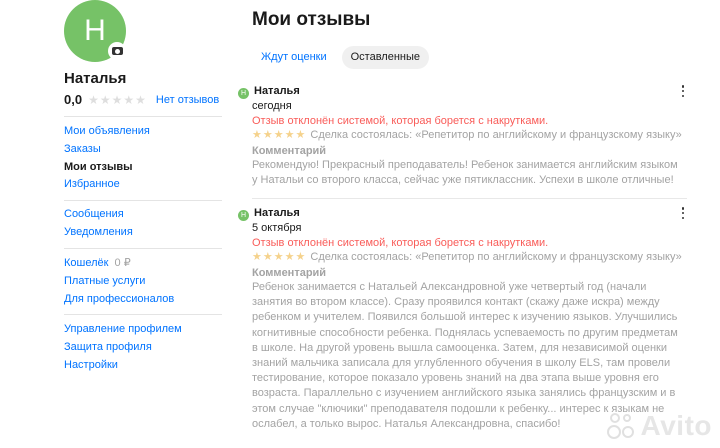 This screenshot has height=448, width=720. What do you see at coordinates (676, 425) in the screenshot?
I see `watermark-text: Avito` at bounding box center [676, 425].